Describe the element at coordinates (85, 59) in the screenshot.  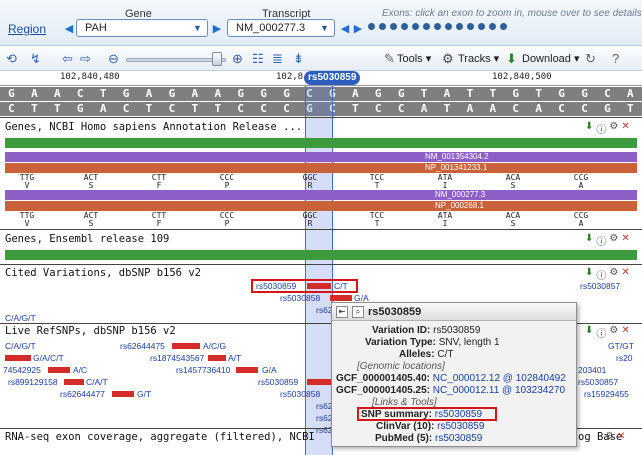
I see `pan-right-icon: ⇨` at that location.